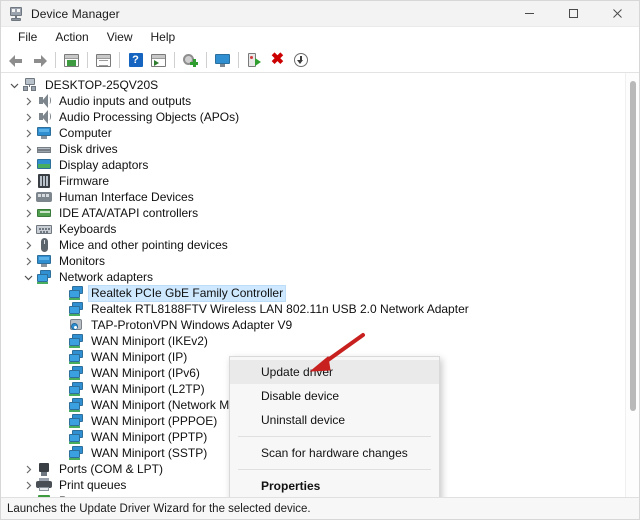 This screenshot has width=640, height=520. I want to click on enable-device-button, so click(254, 60).